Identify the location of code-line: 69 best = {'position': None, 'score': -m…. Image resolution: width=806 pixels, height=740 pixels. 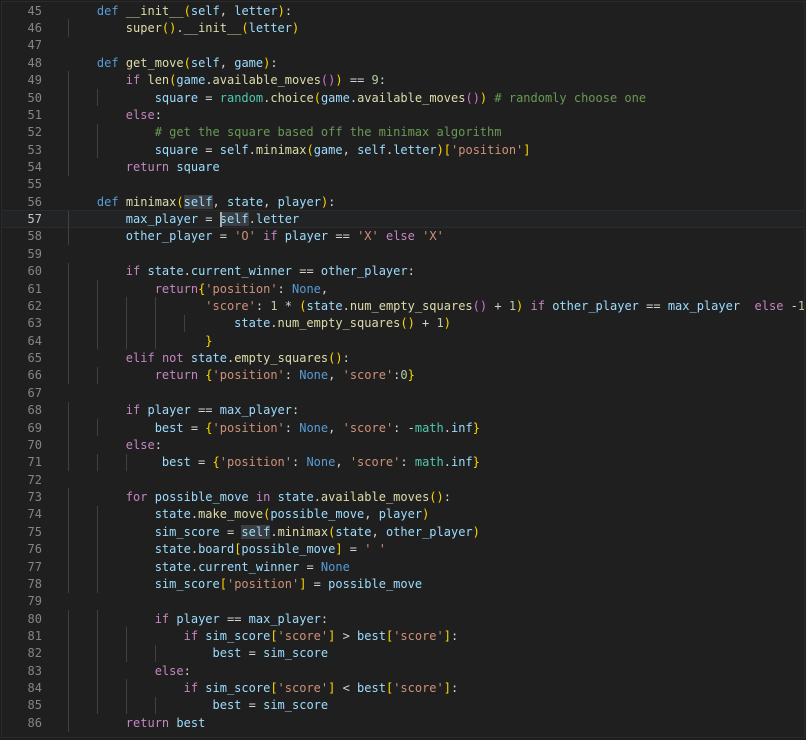
(403, 427).